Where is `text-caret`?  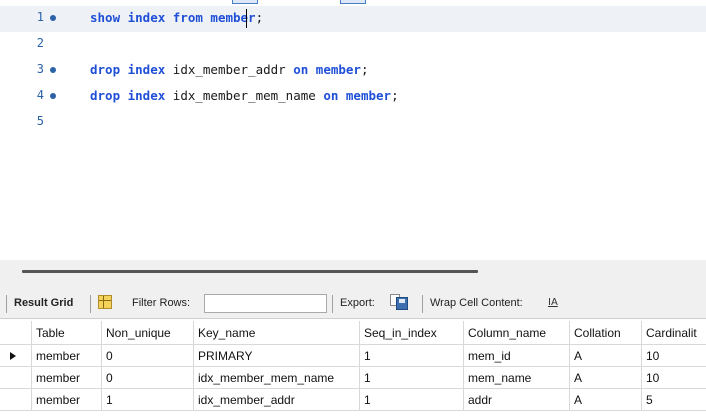 text-caret is located at coordinates (246, 18).